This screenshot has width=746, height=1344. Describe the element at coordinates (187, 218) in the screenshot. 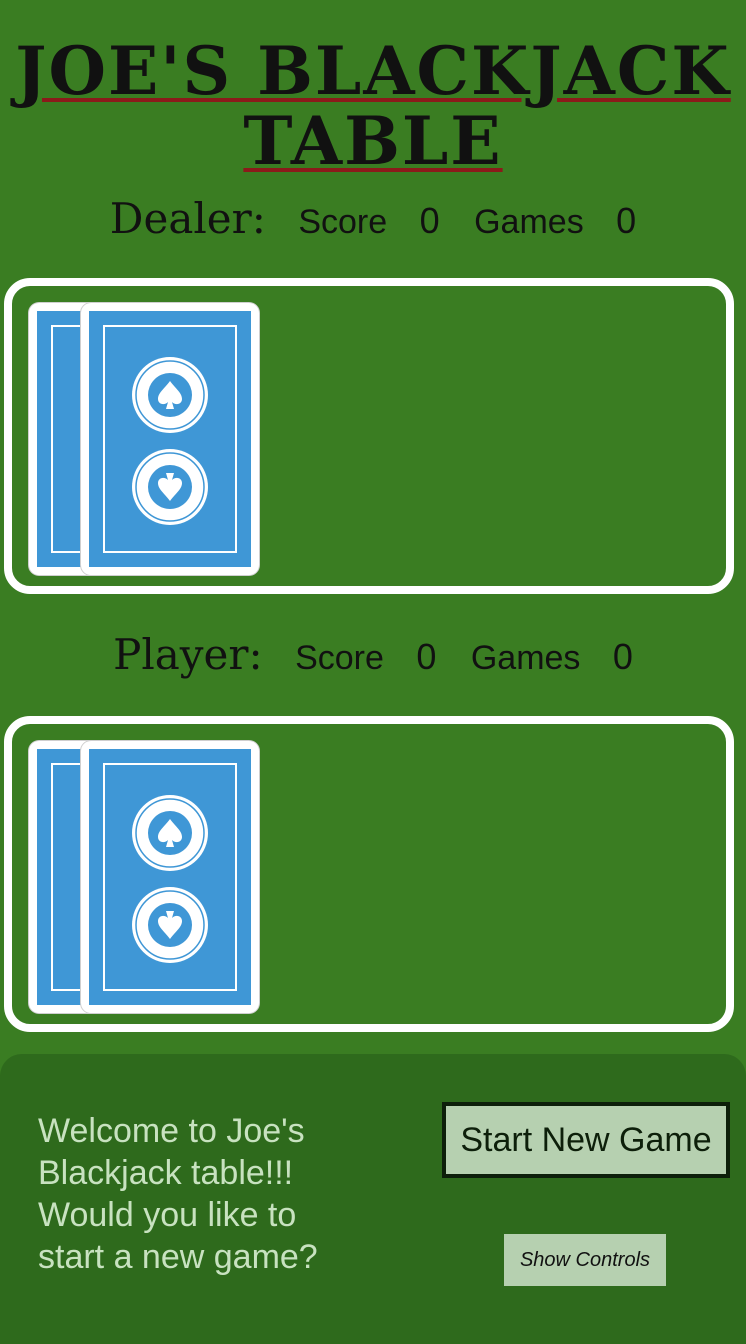

I see `dealer-label: Dealer:` at that location.